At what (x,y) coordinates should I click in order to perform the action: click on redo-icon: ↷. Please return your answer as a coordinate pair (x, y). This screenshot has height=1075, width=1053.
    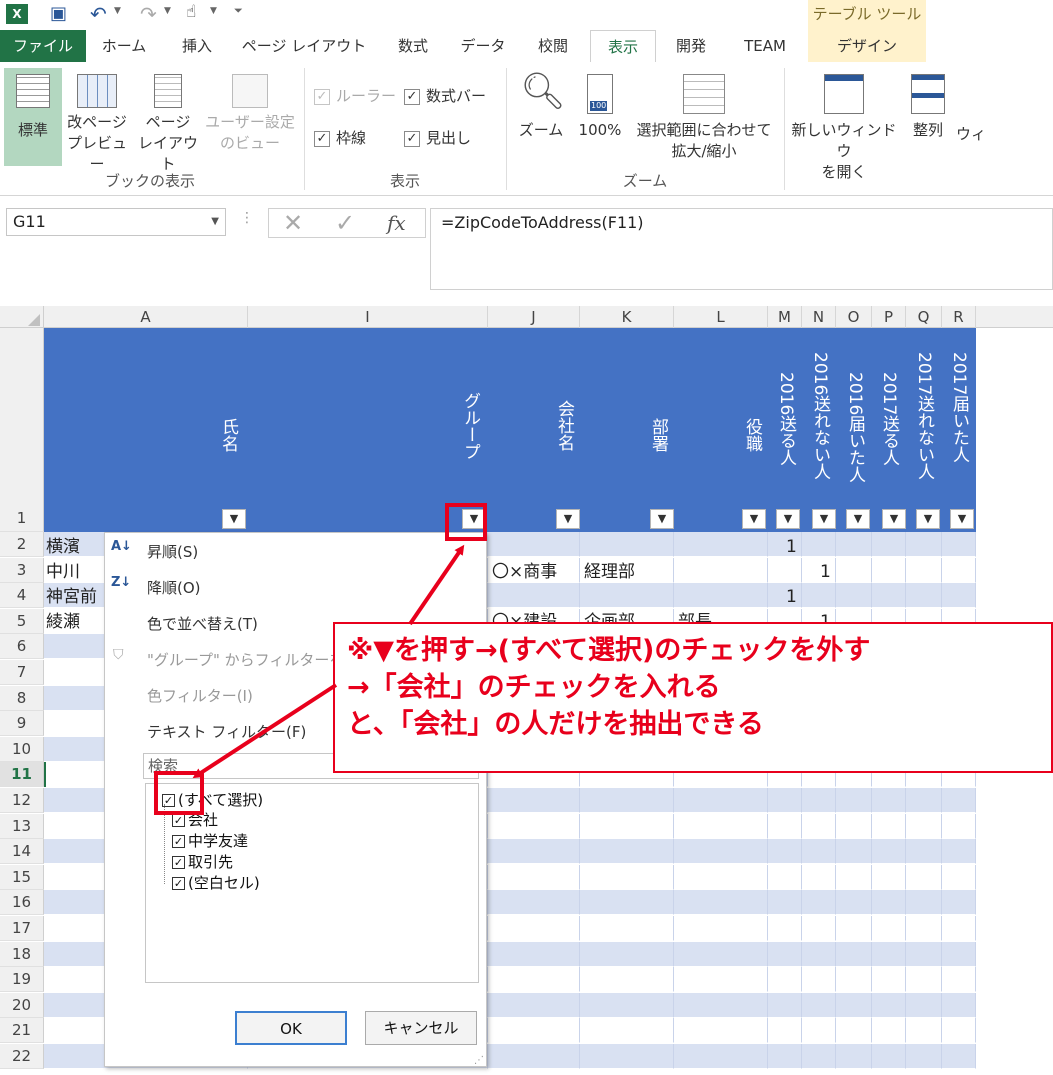
    Looking at the image, I should click on (148, 14).